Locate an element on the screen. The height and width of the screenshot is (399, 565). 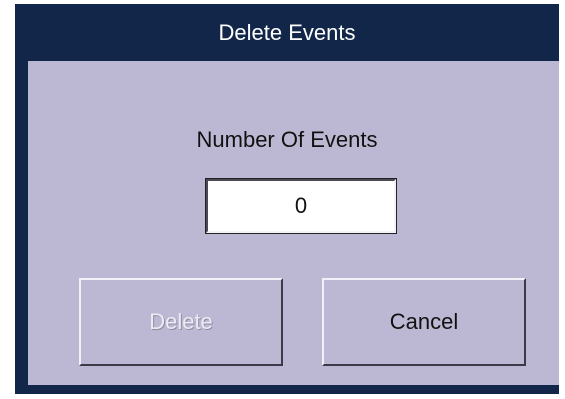
number-of-events-label: Number Of Events is located at coordinates (287, 139).